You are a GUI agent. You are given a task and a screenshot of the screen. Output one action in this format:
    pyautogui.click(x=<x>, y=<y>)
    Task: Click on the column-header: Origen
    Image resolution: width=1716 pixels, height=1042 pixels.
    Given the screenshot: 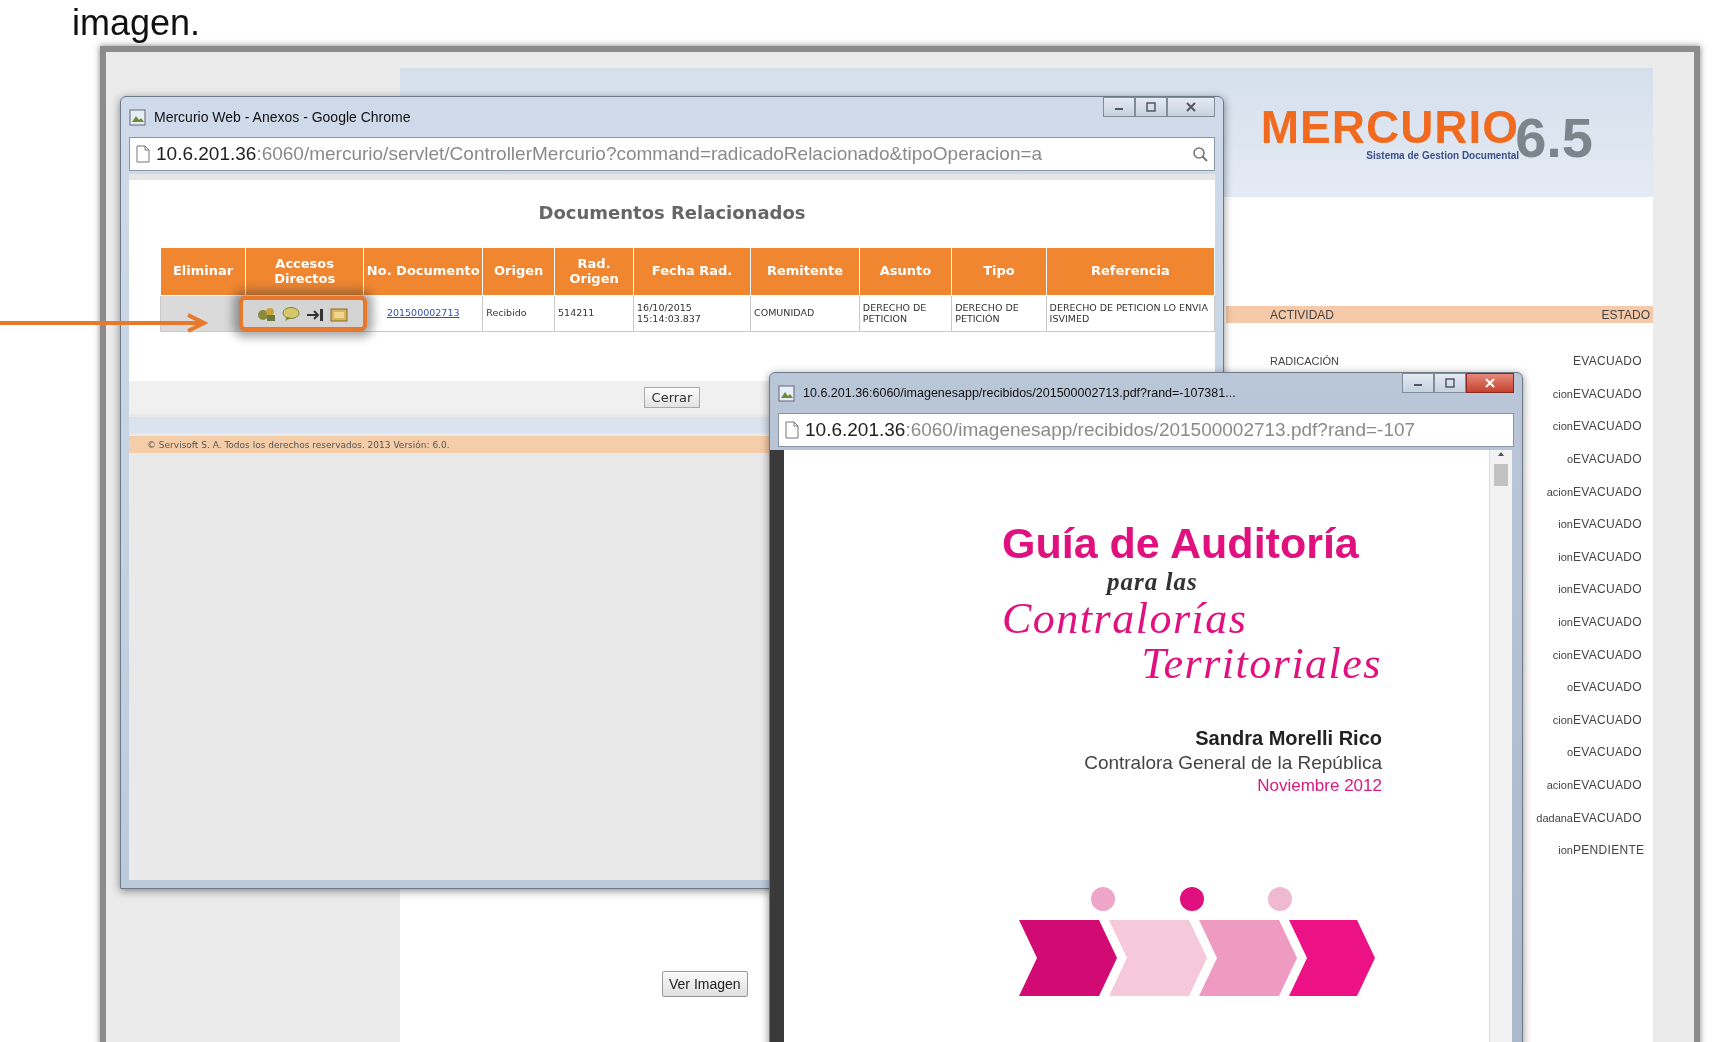 What is the action you would take?
    pyautogui.click(x=518, y=271)
    